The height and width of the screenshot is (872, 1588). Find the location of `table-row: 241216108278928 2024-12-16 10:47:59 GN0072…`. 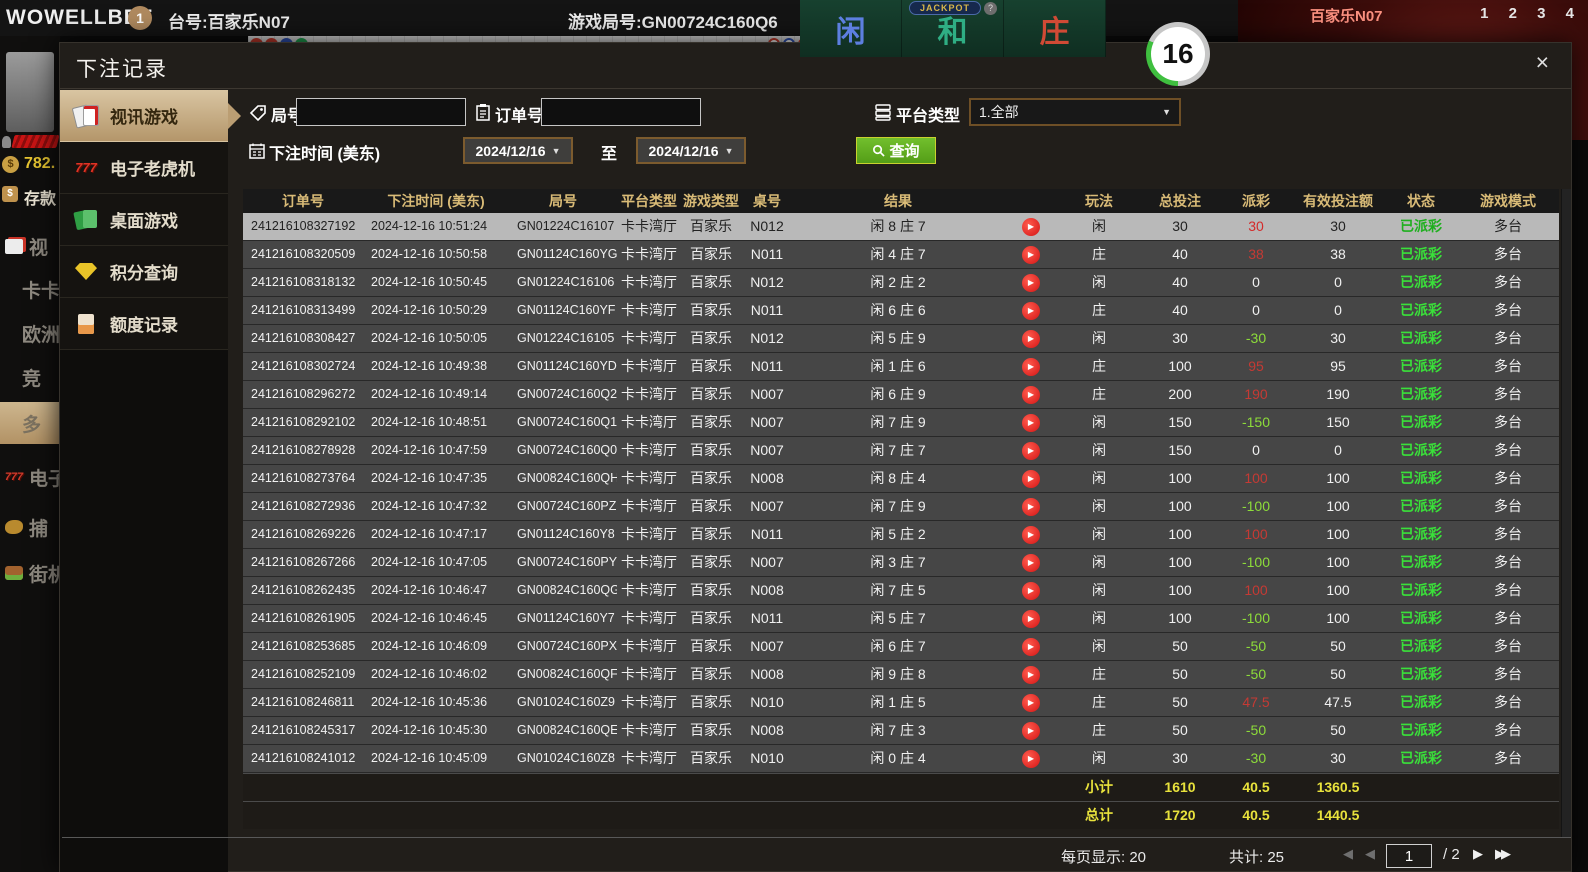

table-row: 241216108278928 2024-12-16 10:47:59 GN0072… is located at coordinates (901, 451).